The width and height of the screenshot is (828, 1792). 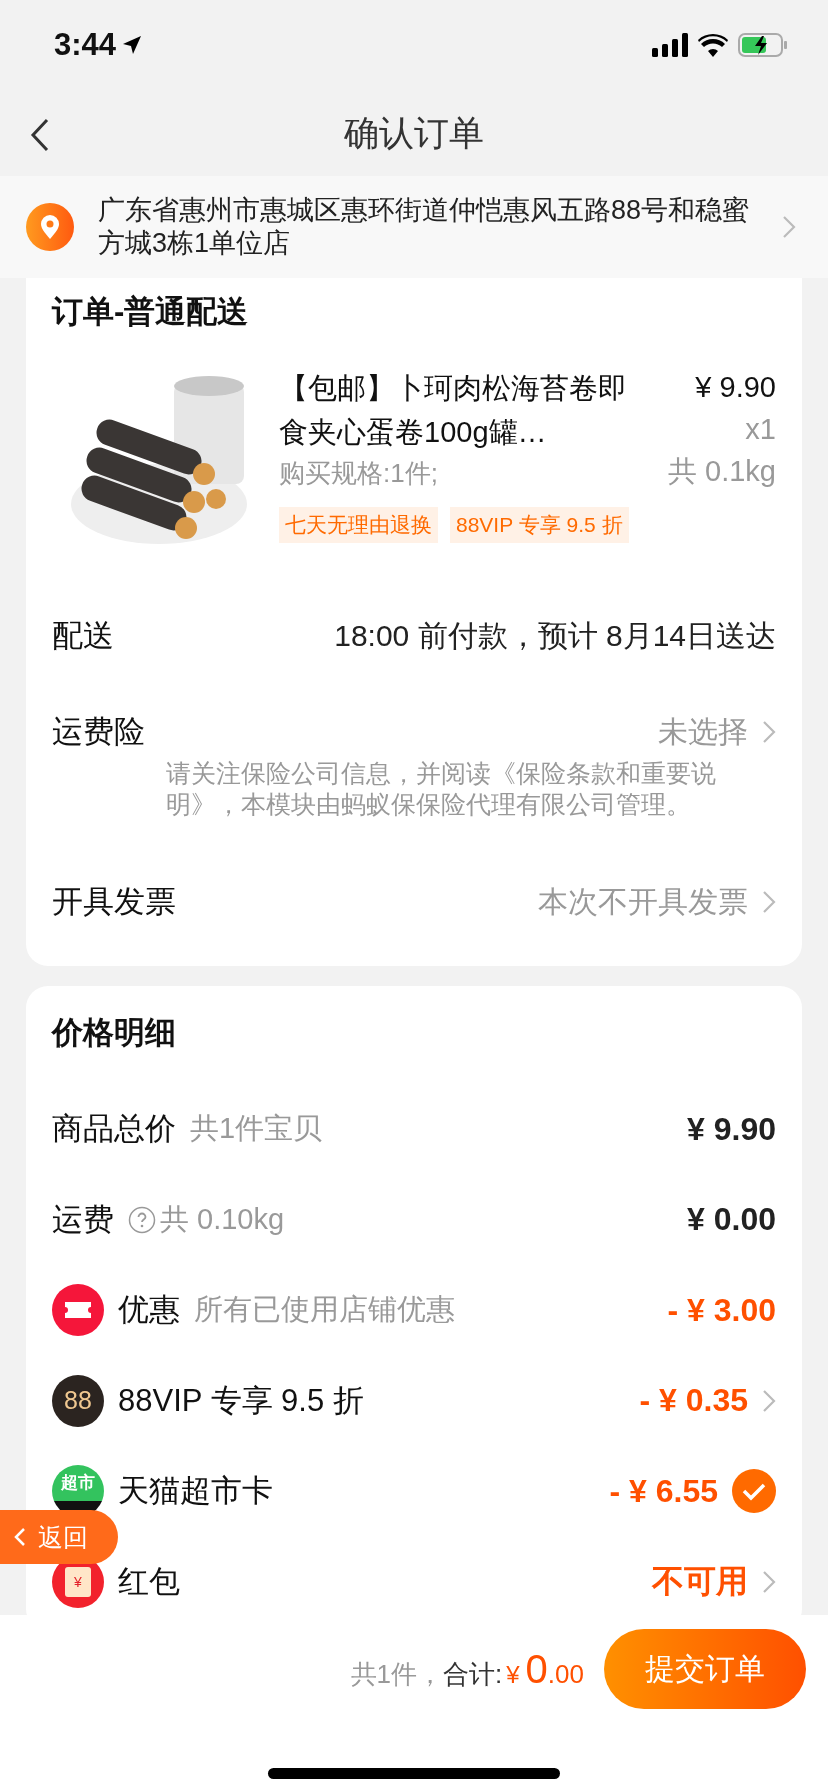 I want to click on row-value: 未选择, so click(x=703, y=732).